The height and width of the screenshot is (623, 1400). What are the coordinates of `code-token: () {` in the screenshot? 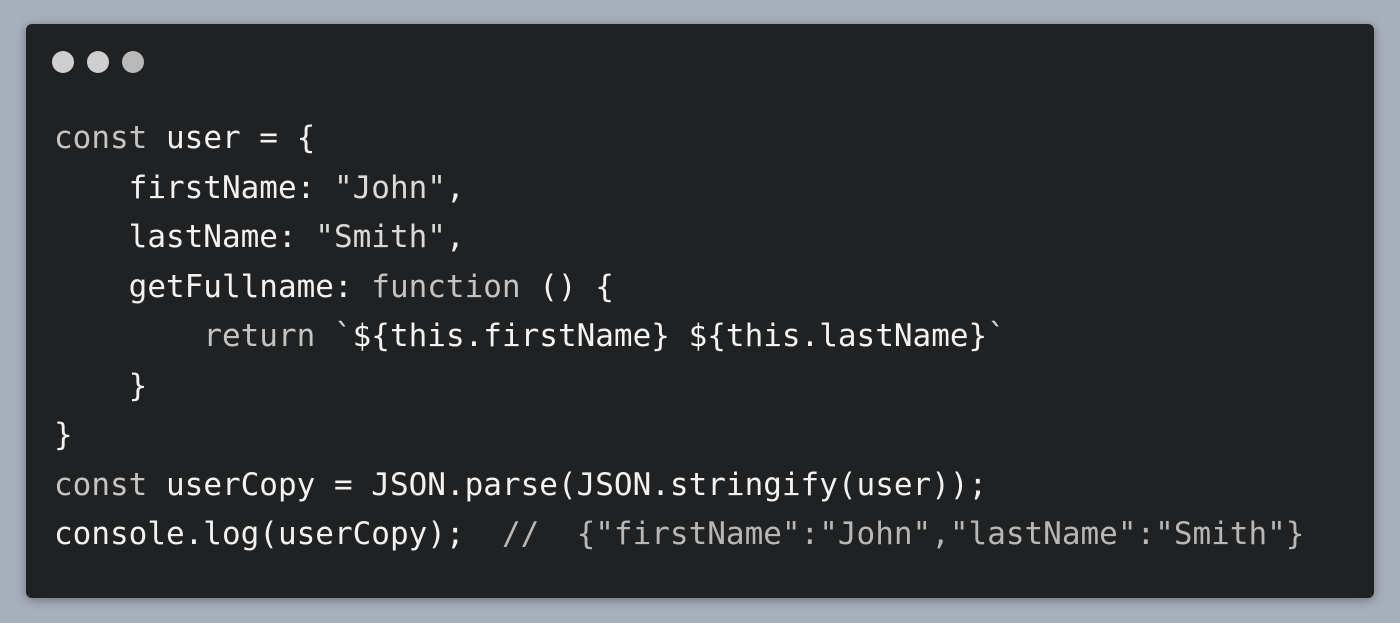 It's located at (567, 286).